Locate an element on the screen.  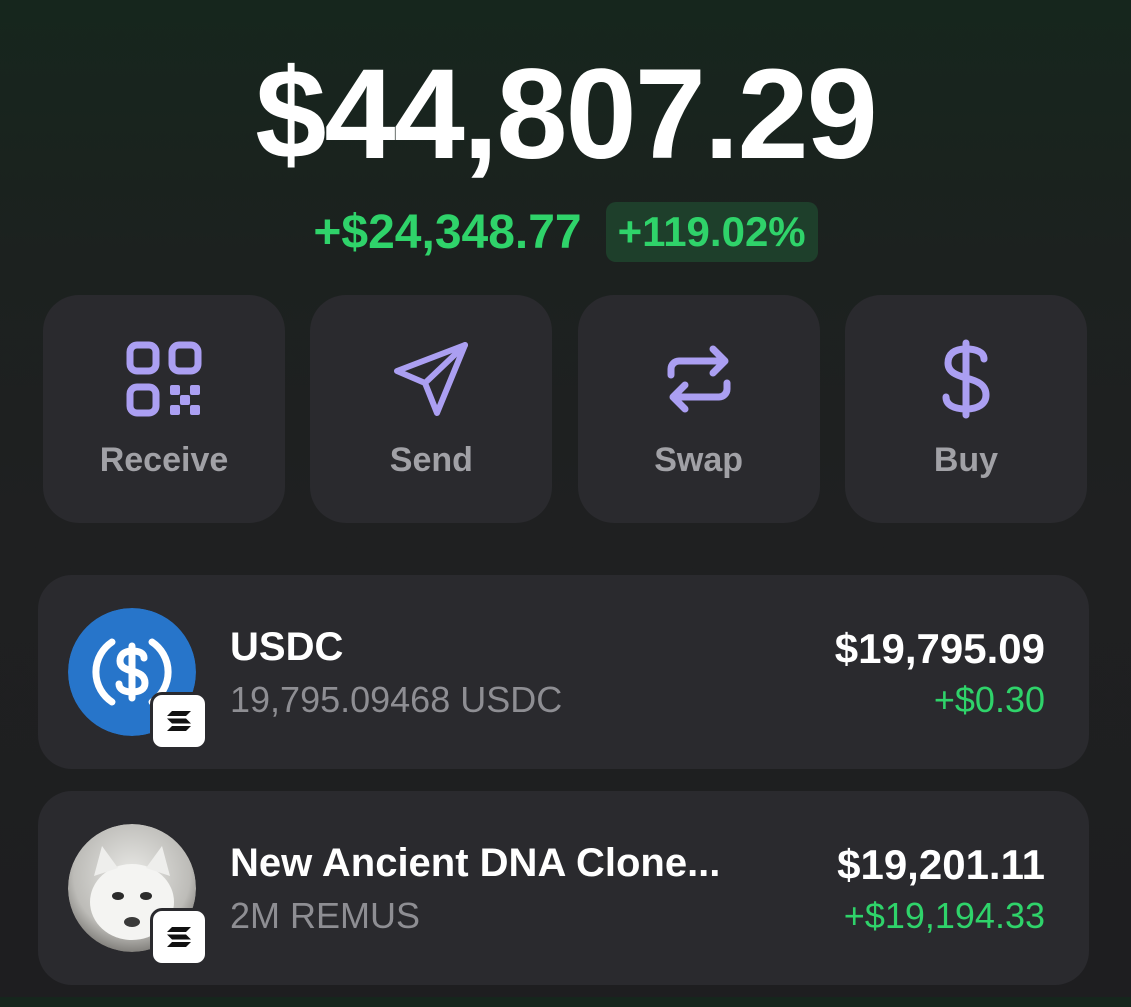
buy-button: Buy is located at coordinates (965, 409).